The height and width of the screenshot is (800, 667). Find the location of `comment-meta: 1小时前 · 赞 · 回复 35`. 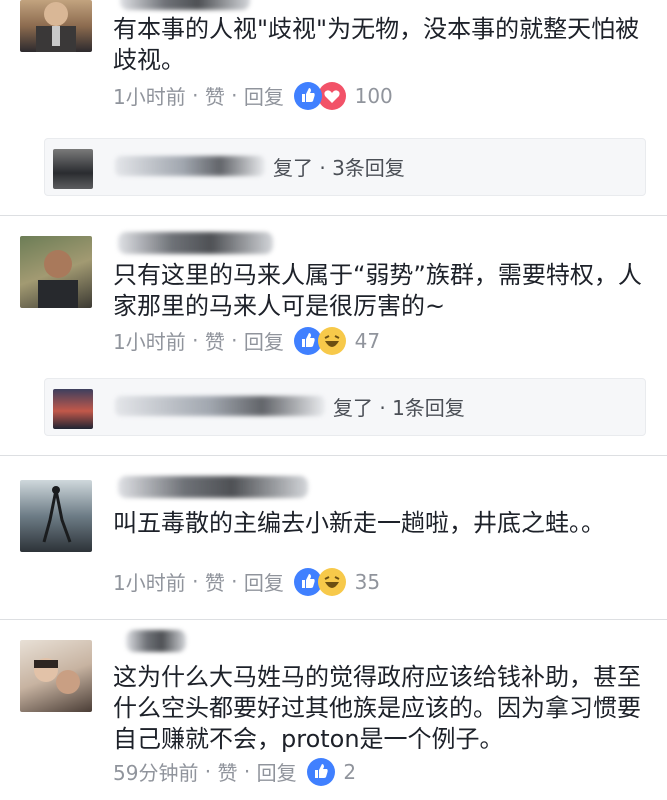

comment-meta: 1小时前 · 赞 · 回复 35 is located at coordinates (247, 581).